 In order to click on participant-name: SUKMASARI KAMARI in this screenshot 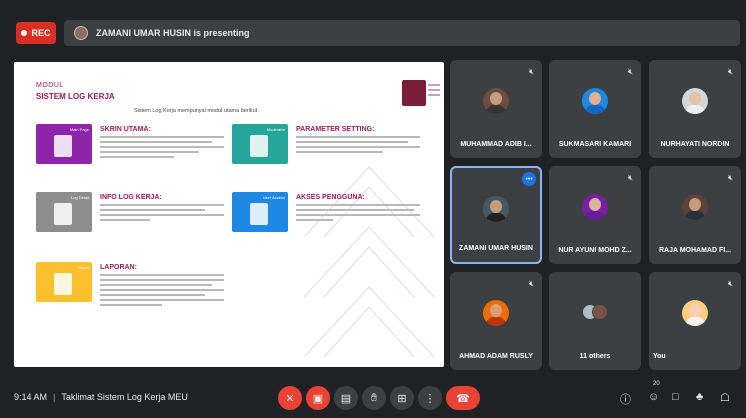, I will do `click(595, 144)`.